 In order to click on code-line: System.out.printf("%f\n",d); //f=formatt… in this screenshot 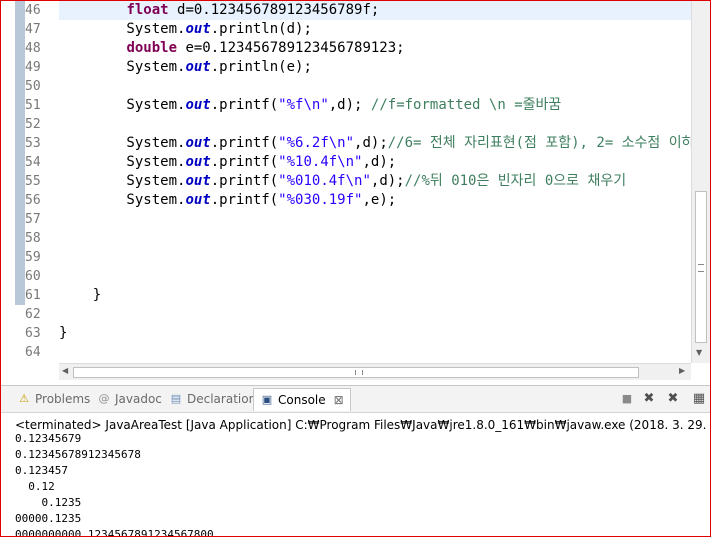, I will do `click(375, 105)`.